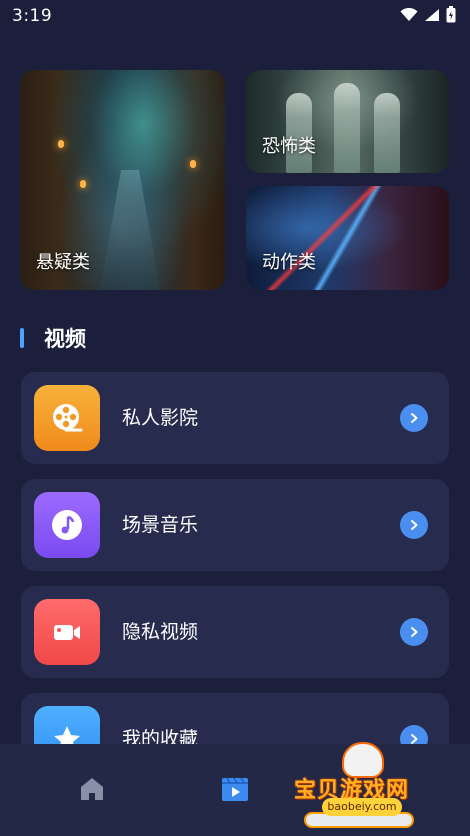  Describe the element at coordinates (235, 632) in the screenshot. I see `list-item-private-video: 隐私视频` at that location.